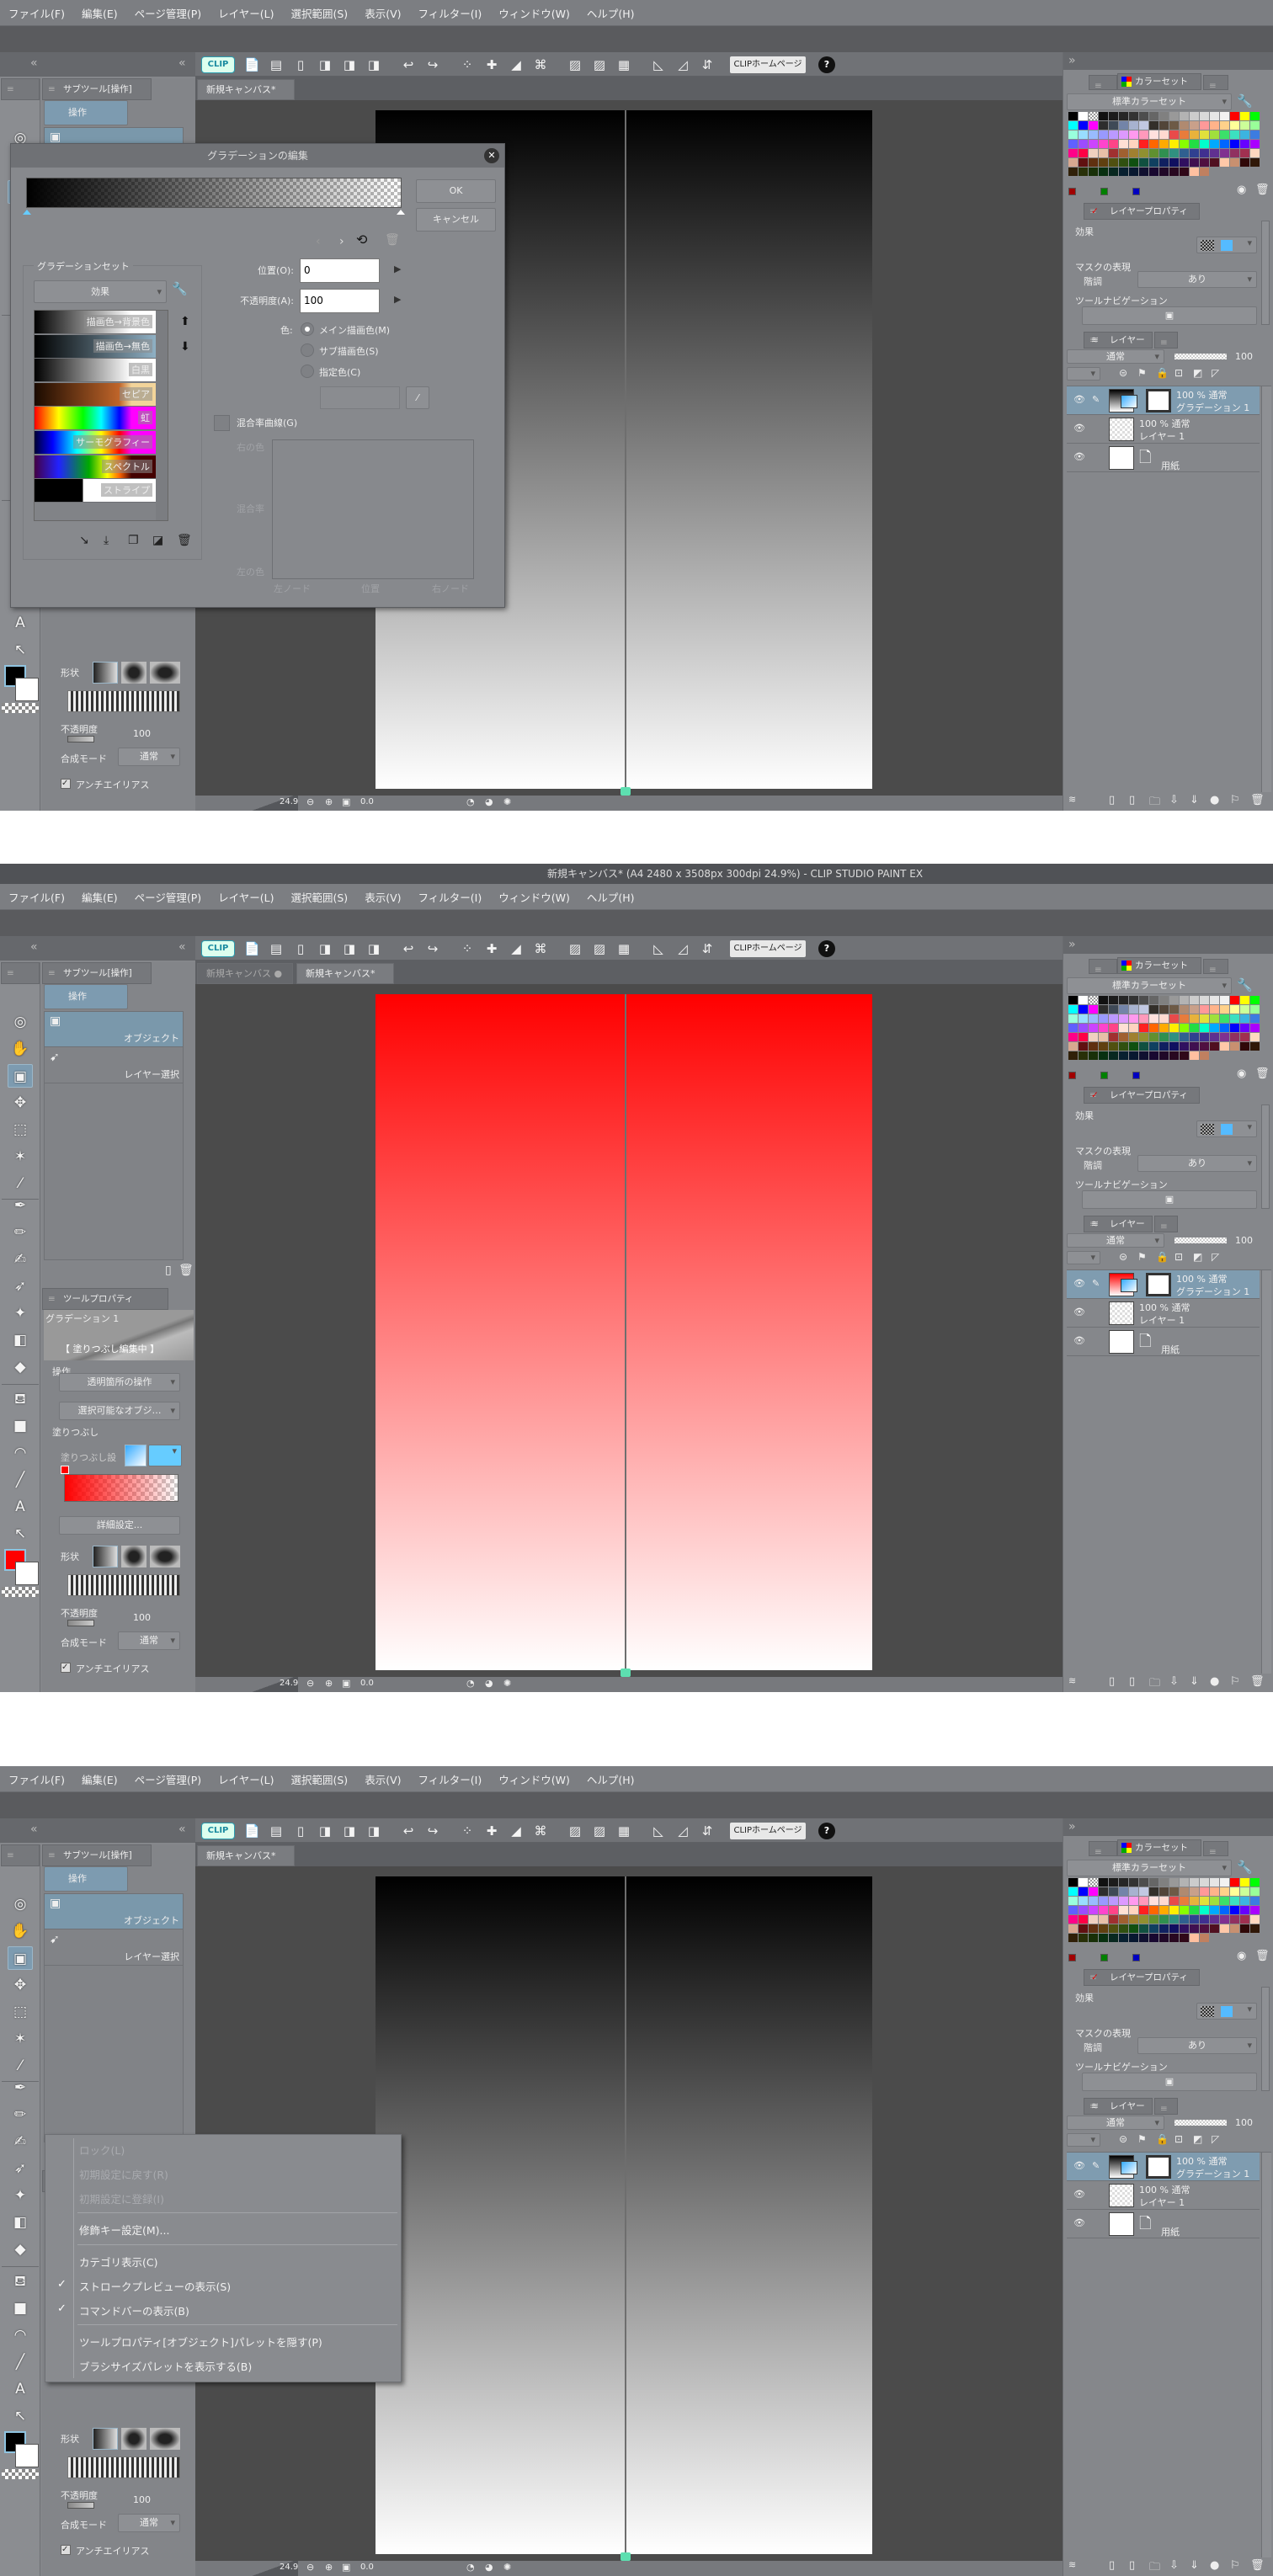 The image size is (1273, 2576). I want to click on gradient-preset-item: 描画色→無色, so click(95, 346).